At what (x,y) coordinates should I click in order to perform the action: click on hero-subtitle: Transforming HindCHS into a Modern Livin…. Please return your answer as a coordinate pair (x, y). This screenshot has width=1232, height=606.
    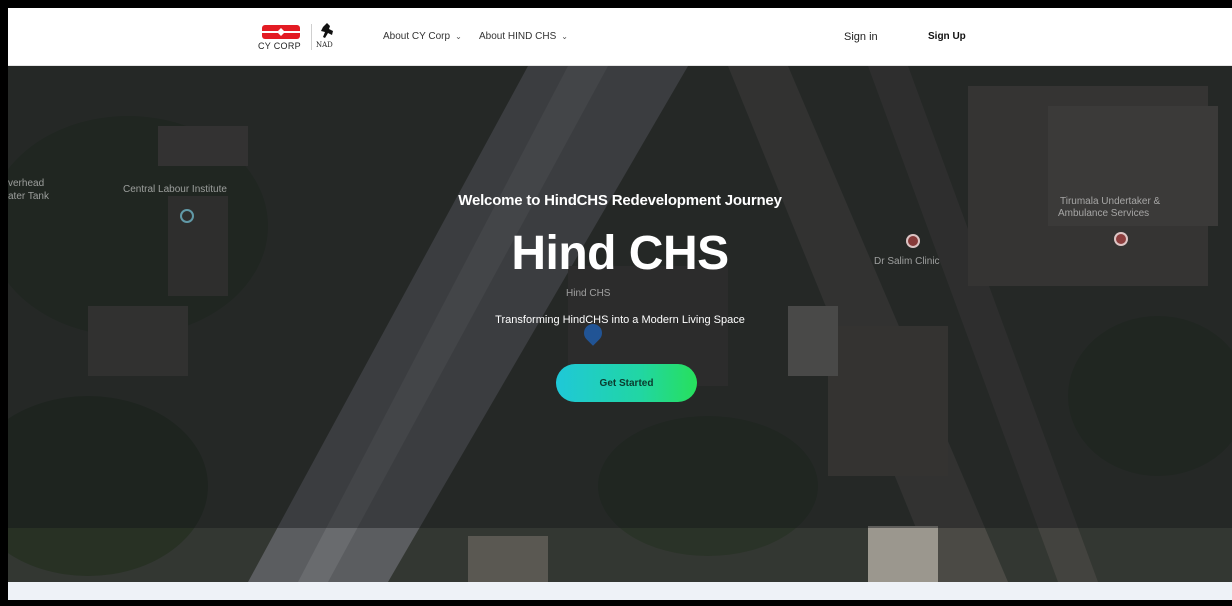
    Looking at the image, I should click on (620, 320).